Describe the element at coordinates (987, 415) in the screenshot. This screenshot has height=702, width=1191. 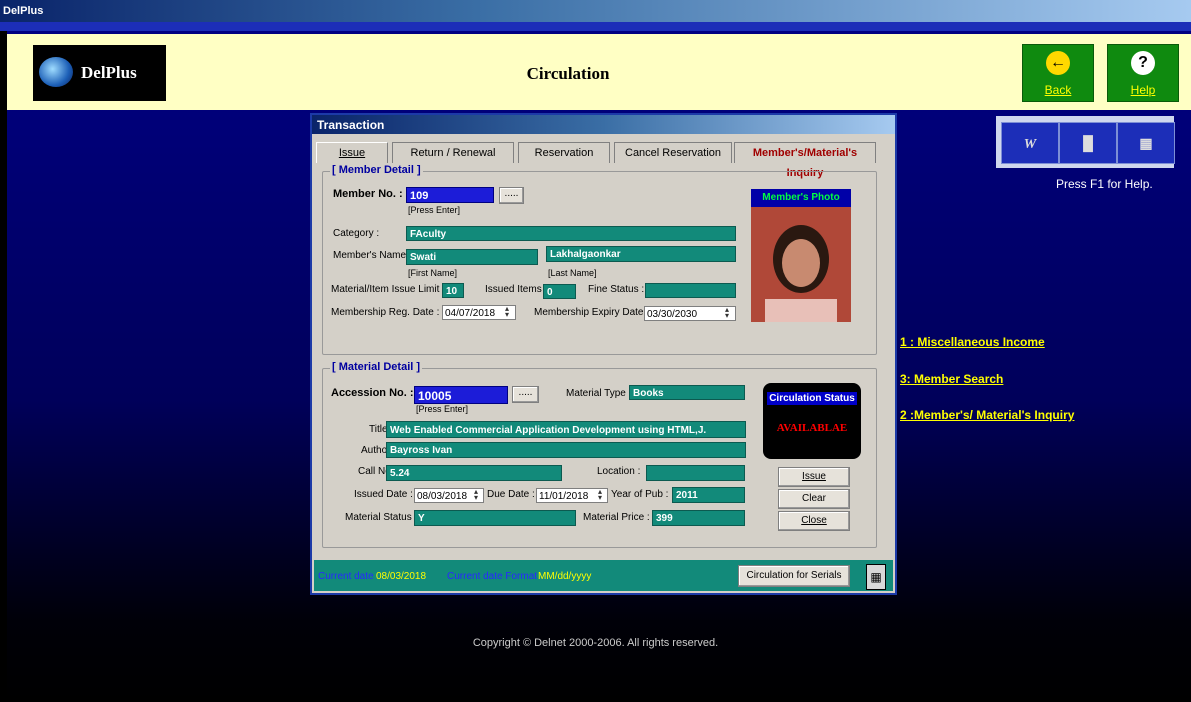
I see `link-member-material-inquiry: 2 :Member's/ Material's Inquiry` at that location.